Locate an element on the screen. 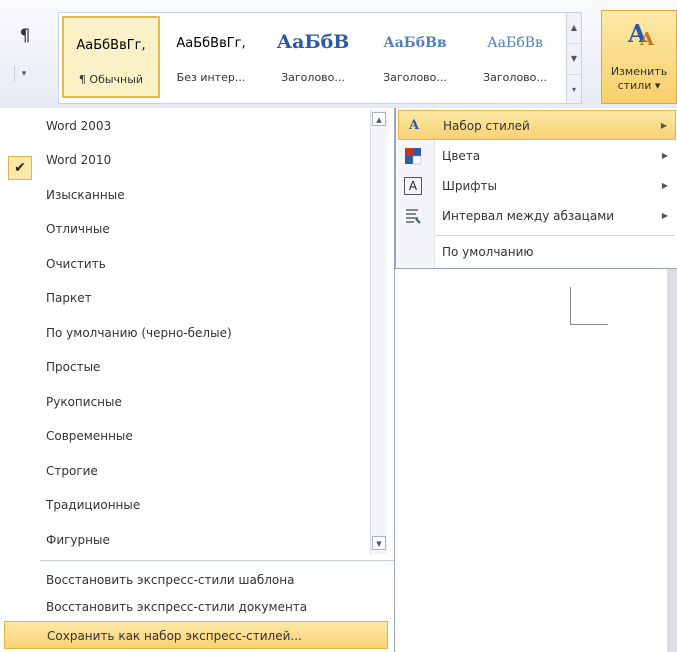 The image size is (677, 652). style-set-item: Современные is located at coordinates (206, 436).